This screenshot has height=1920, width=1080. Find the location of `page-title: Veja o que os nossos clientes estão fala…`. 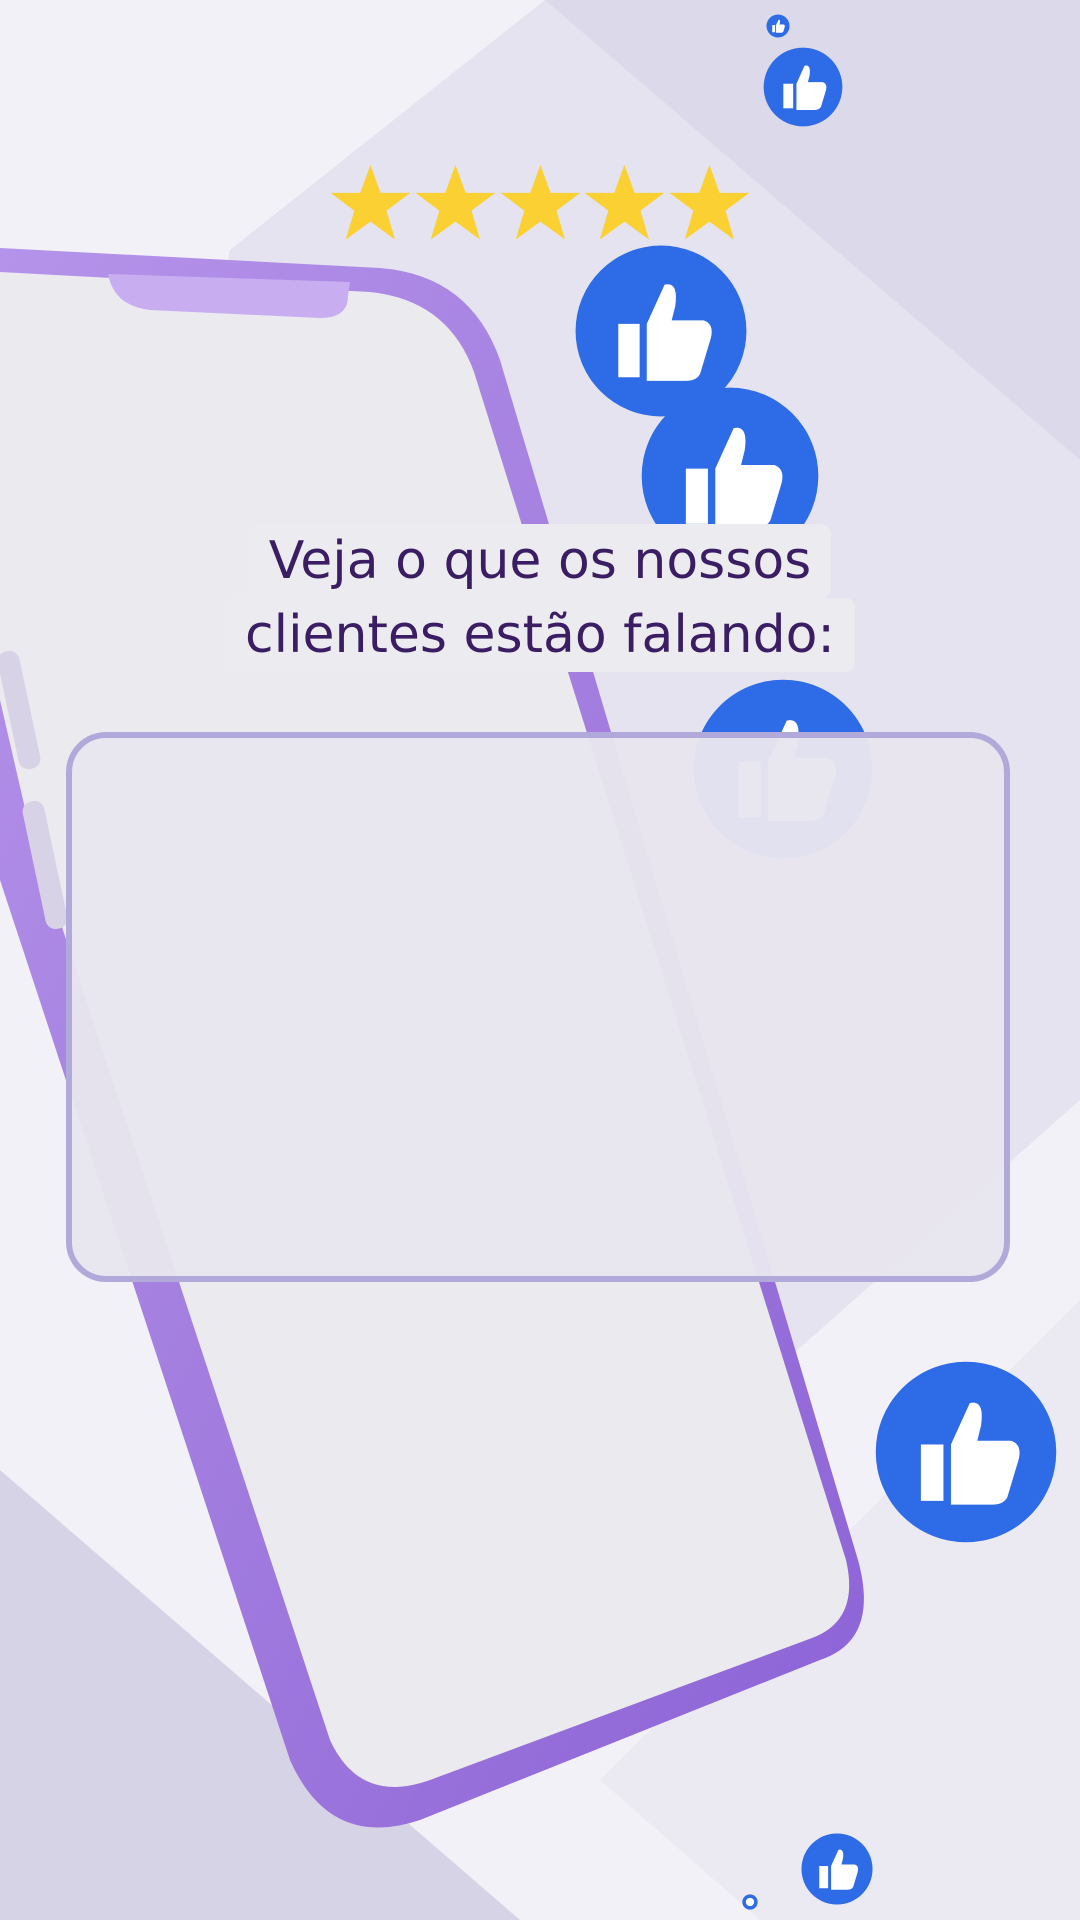

page-title: Veja o que os nossos clientes estão fala… is located at coordinates (540, 598).